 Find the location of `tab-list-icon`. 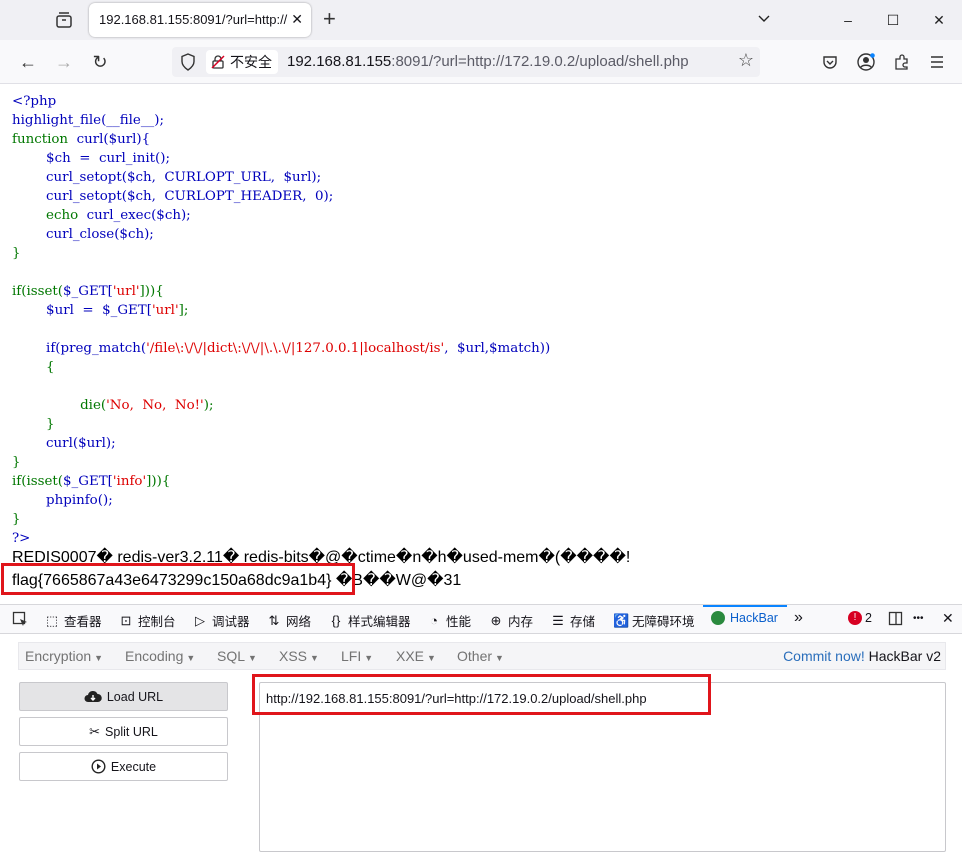

tab-list-icon is located at coordinates (64, 20).